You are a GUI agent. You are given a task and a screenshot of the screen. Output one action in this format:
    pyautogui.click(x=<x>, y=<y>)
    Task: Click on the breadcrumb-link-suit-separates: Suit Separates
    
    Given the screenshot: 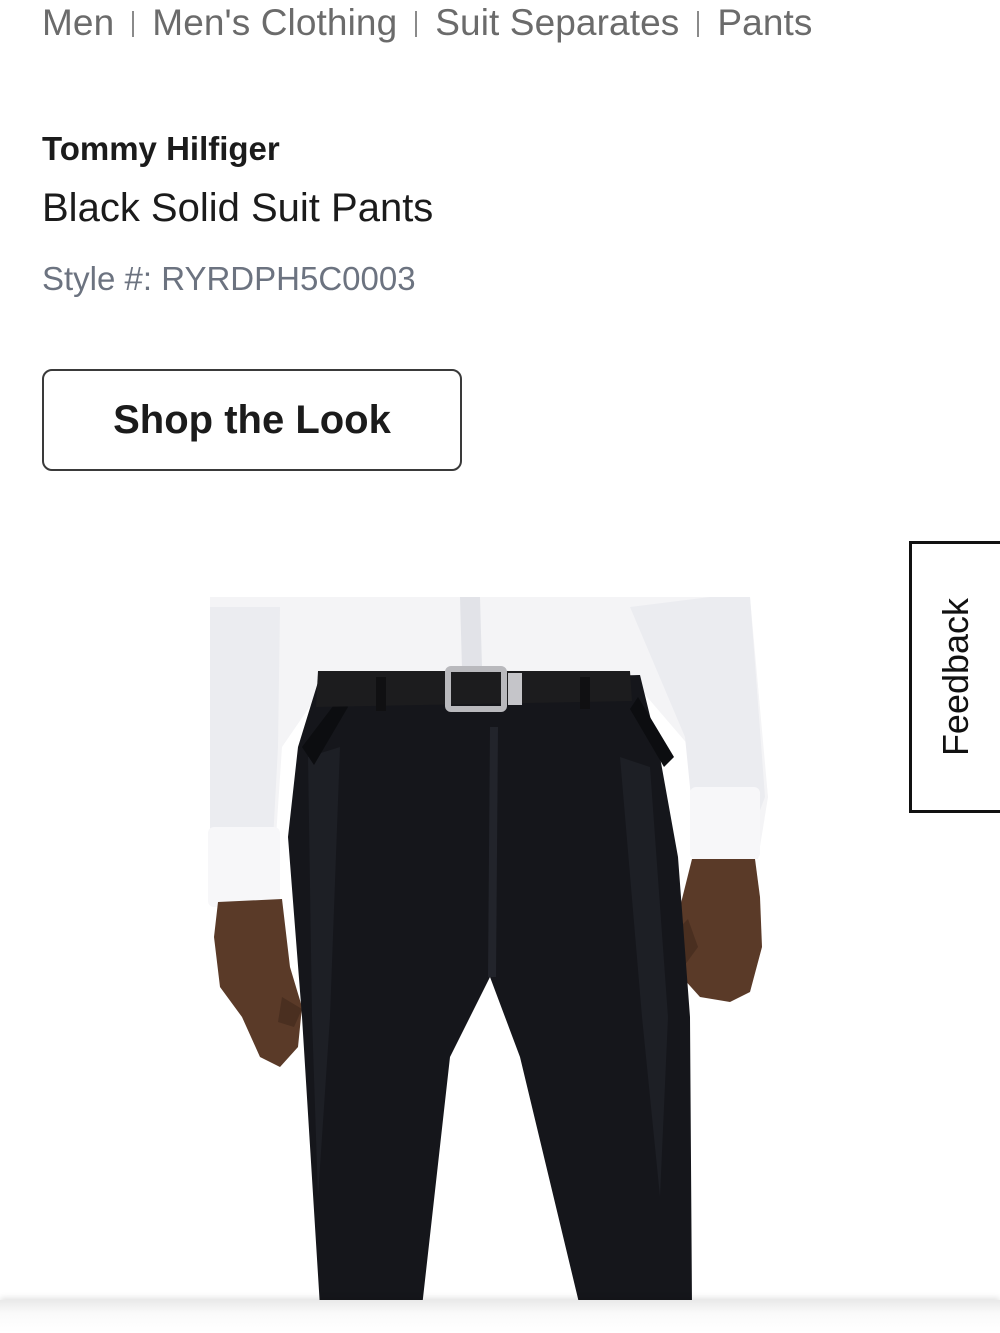 What is the action you would take?
    pyautogui.click(x=557, y=23)
    